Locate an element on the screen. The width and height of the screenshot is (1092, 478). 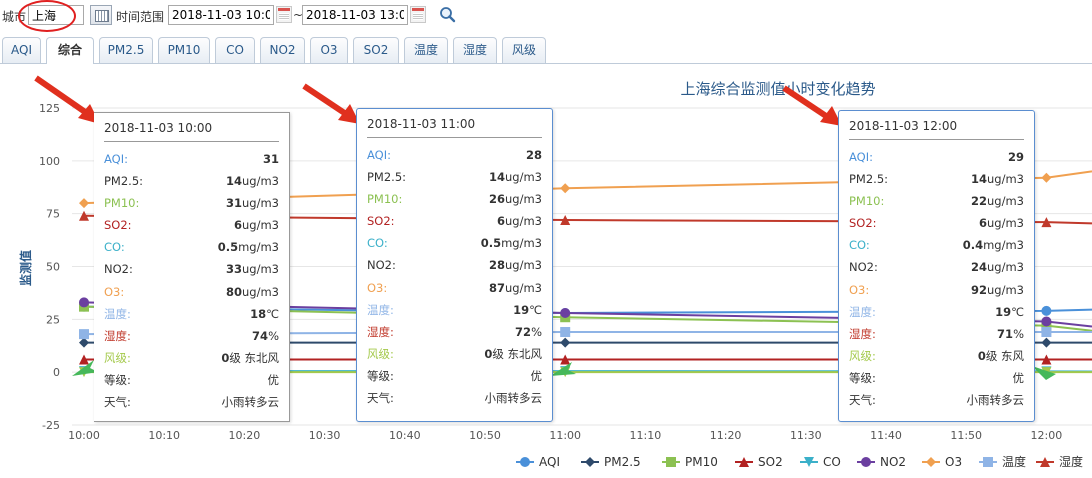
tooltip-row: NO2: 24ug/m3 is located at coordinates (936, 267).